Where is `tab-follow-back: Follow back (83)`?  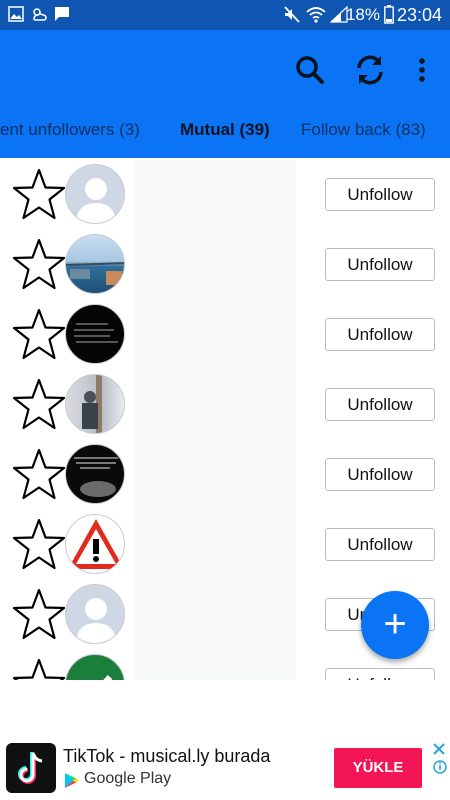 tab-follow-back: Follow back (83) is located at coordinates (363, 130).